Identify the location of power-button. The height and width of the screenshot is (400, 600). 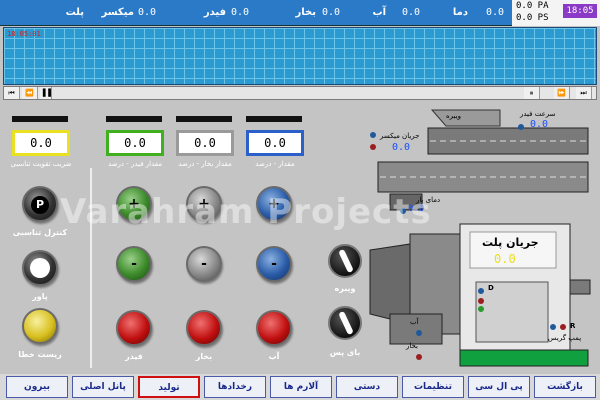
(40, 268).